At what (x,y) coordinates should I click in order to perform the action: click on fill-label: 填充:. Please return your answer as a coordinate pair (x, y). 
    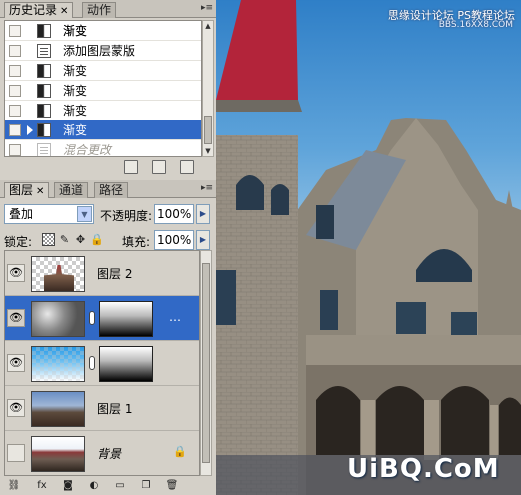
    Looking at the image, I should click on (136, 242).